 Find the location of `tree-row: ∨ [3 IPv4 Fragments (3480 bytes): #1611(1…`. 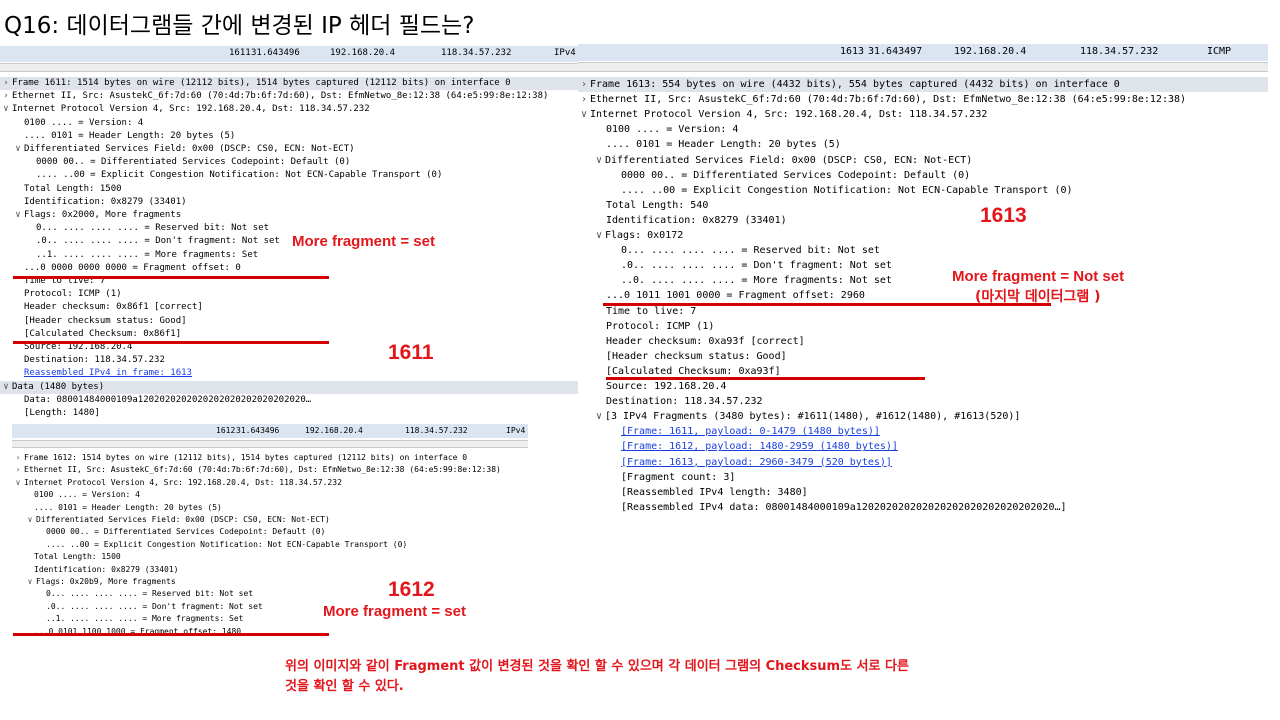

tree-row: ∨ [3 IPv4 Fragments (3480 bytes): #1611(1… is located at coordinates (930, 416).